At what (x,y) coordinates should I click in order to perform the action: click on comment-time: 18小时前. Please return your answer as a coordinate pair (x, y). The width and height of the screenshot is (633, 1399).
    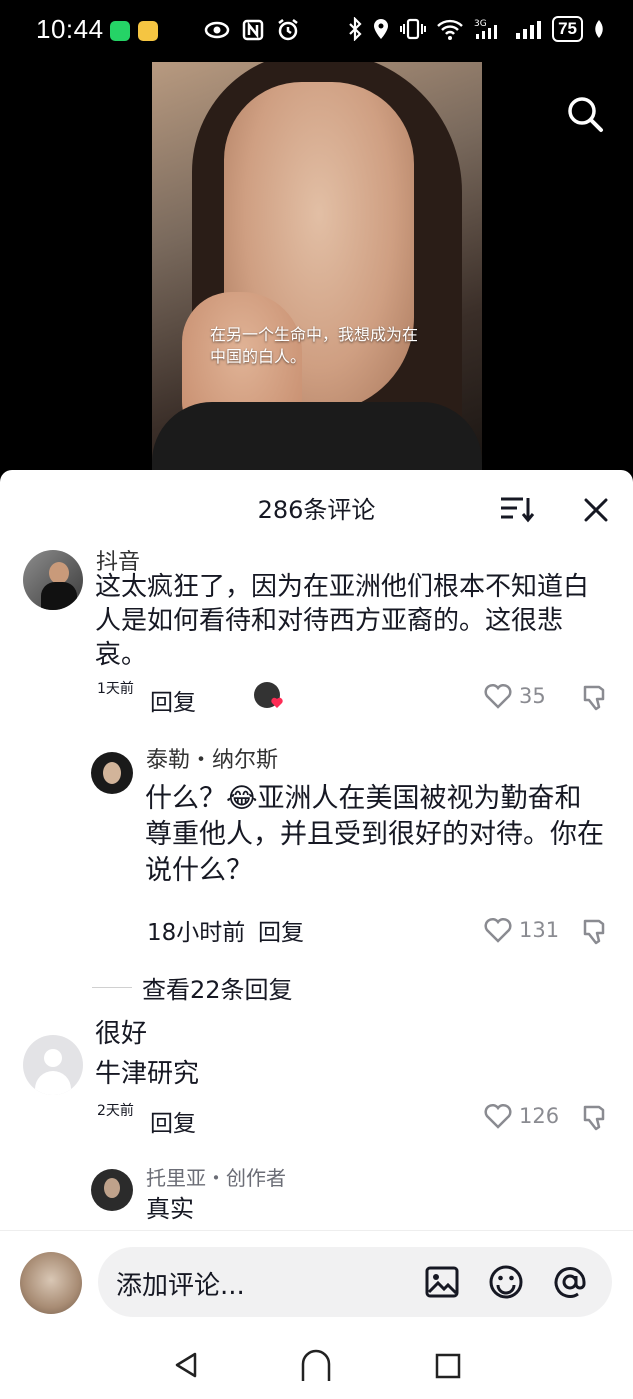
    Looking at the image, I should click on (196, 933).